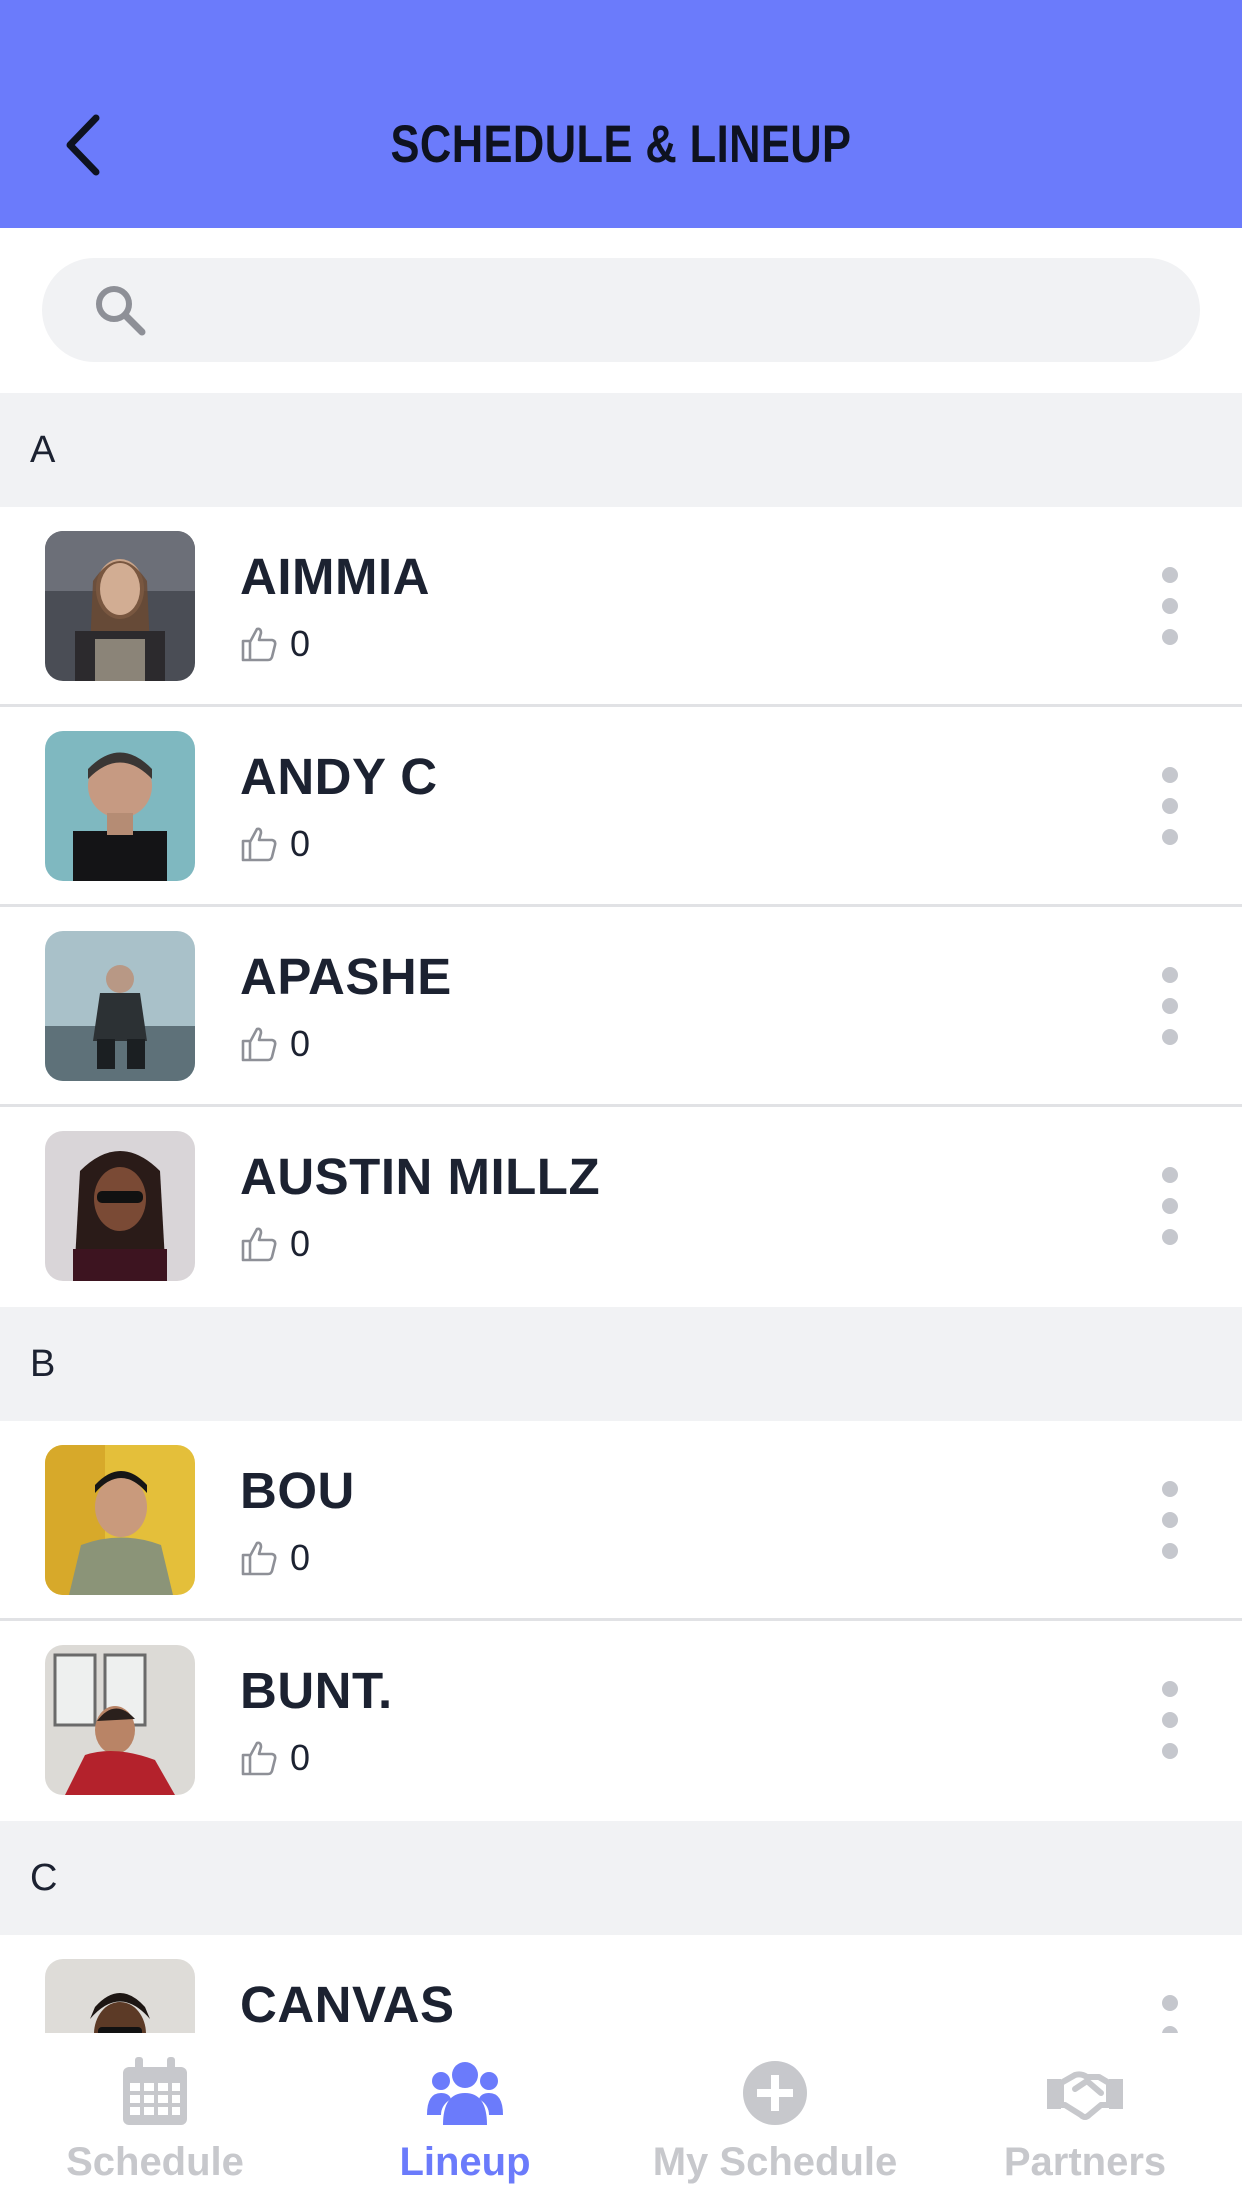 This screenshot has width=1242, height=2208. I want to click on group-icon, so click(465, 2093).